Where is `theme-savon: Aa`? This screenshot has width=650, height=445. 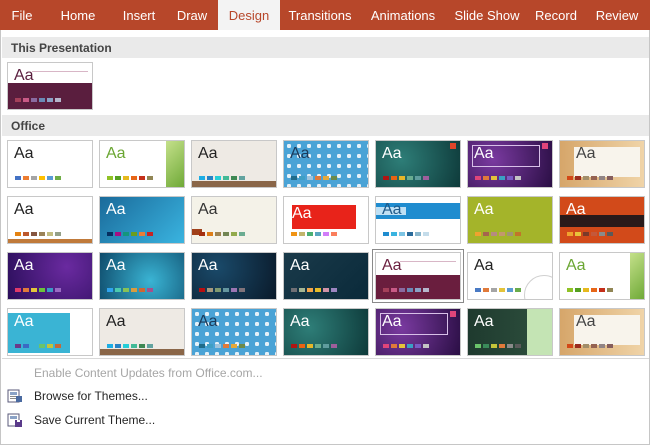
theme-savon: Aa is located at coordinates (418, 276).